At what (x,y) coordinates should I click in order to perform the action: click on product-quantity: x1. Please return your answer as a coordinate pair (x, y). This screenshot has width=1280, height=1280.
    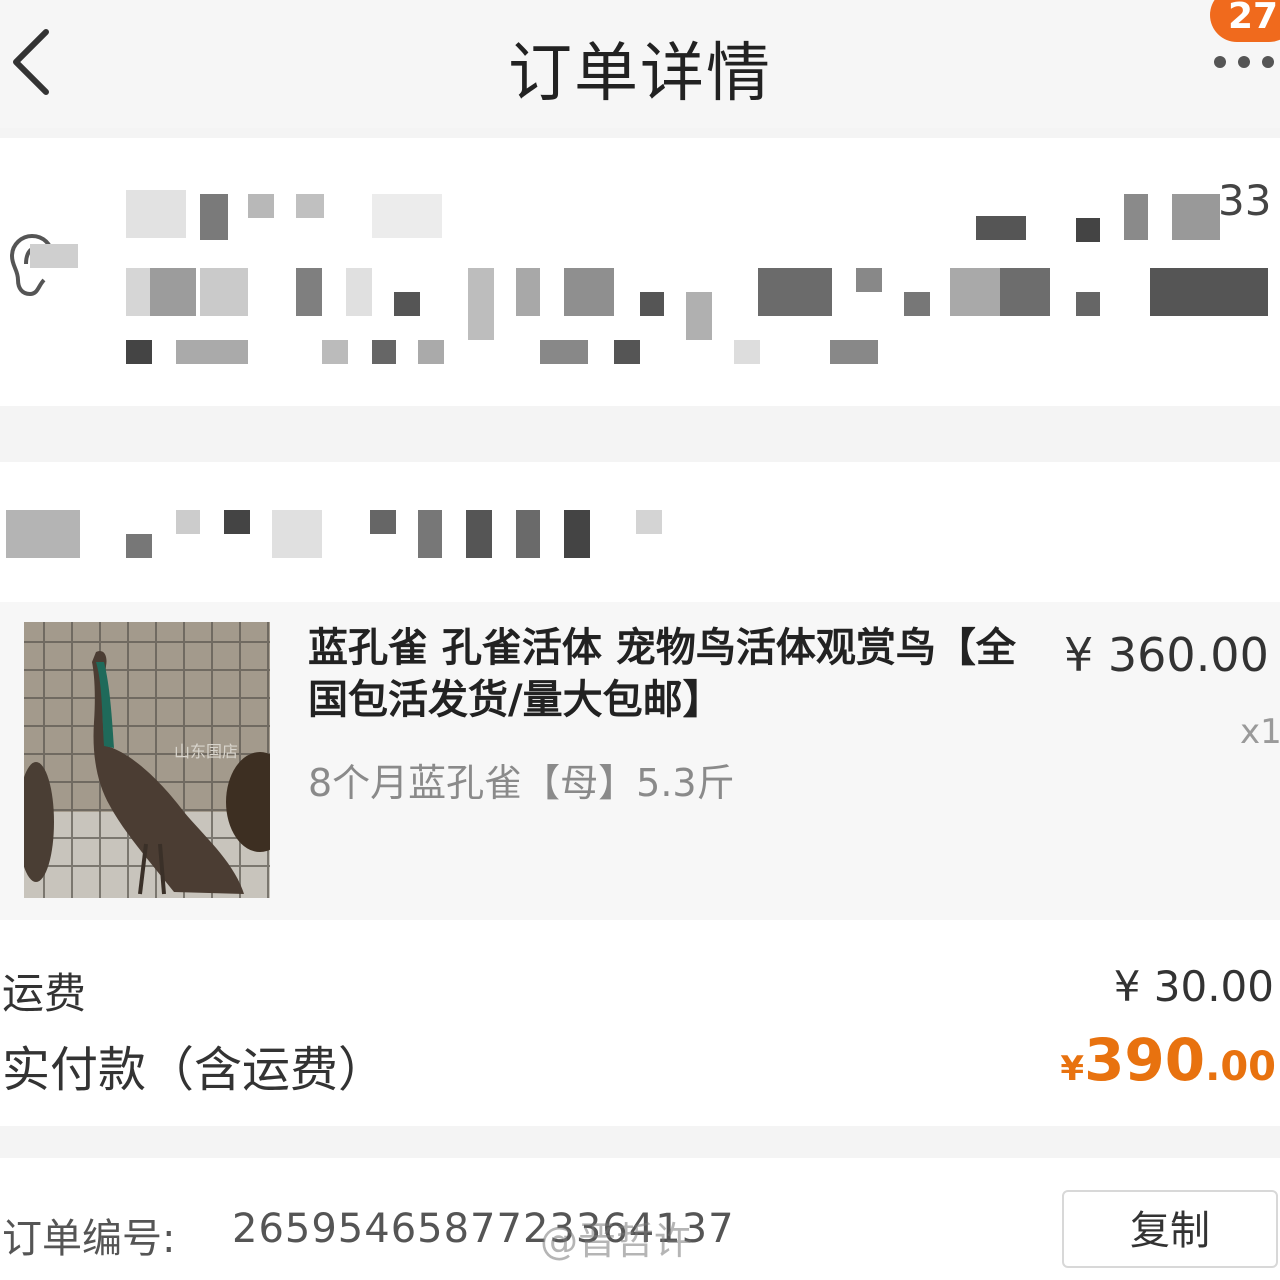
    Looking at the image, I should click on (1260, 732).